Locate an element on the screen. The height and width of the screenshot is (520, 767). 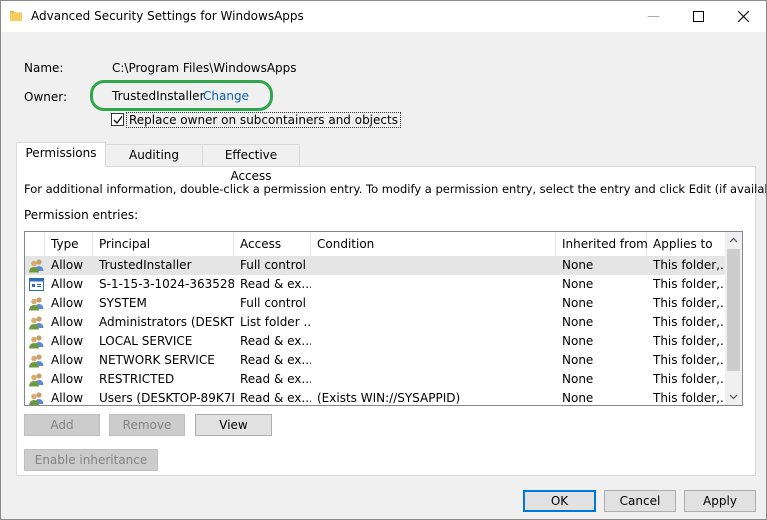
column-inherited-from: Inherited from is located at coordinates (602, 244).